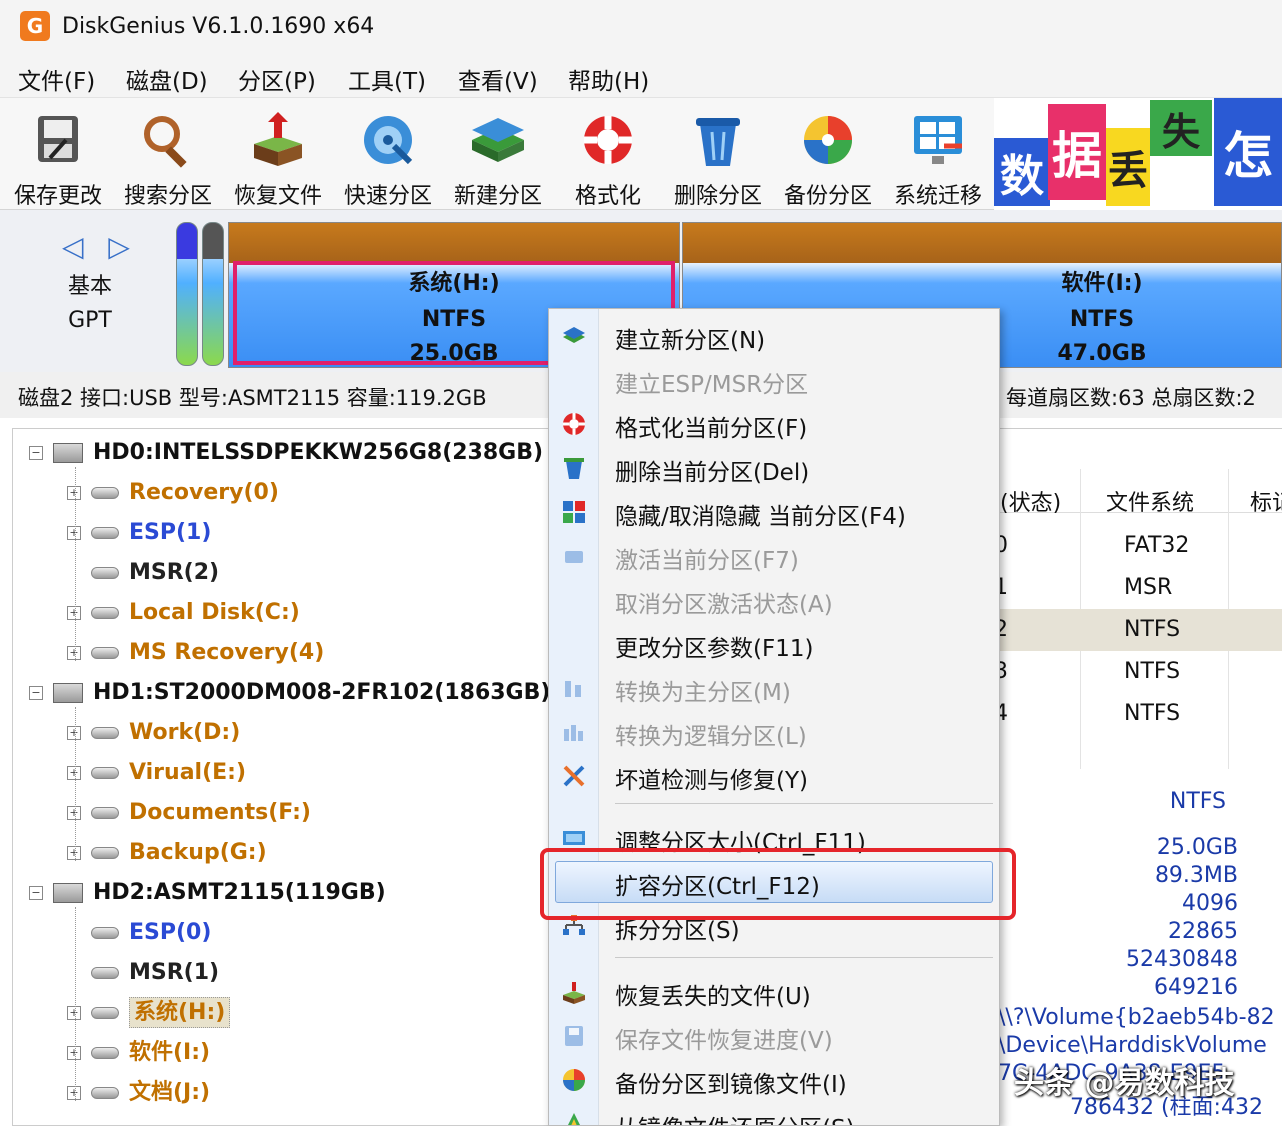 Image resolution: width=1282 pixels, height=1126 pixels. Describe the element at coordinates (56, 79) in the screenshot. I see `menu-file: 文件(F)` at that location.